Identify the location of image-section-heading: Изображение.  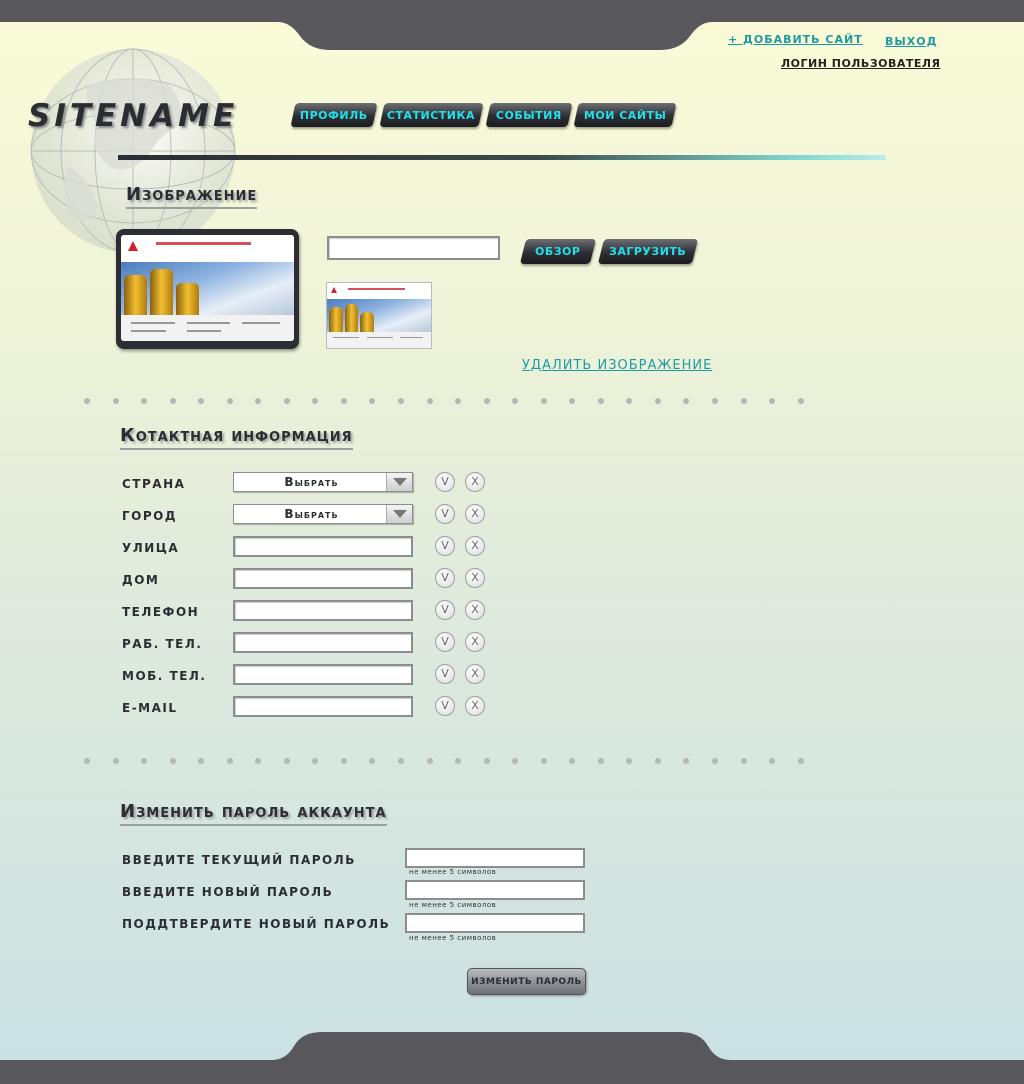
(192, 196).